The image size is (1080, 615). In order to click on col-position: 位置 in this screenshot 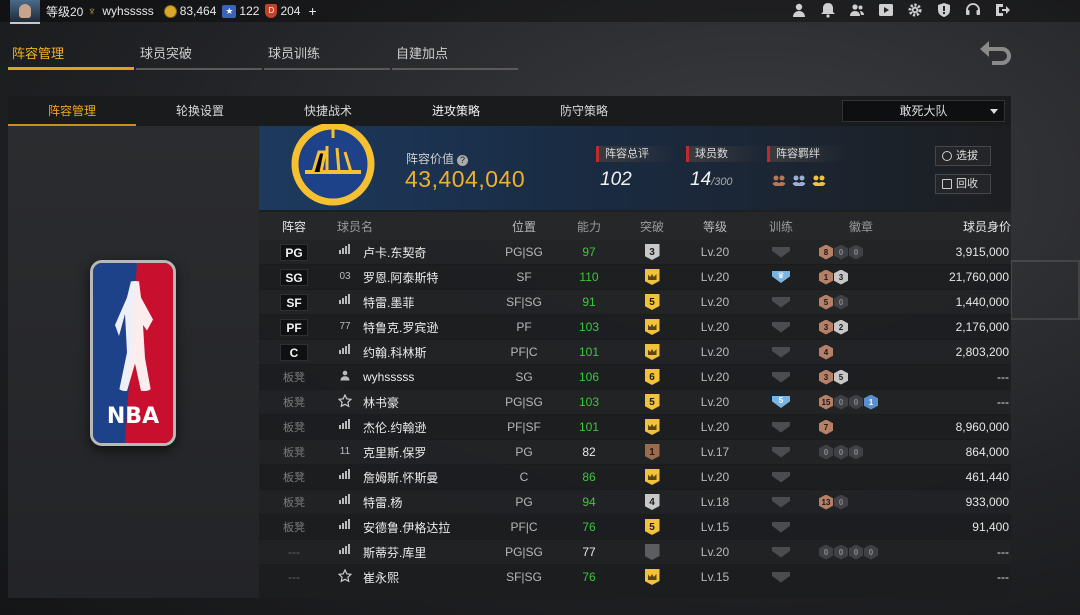, I will do `click(524, 226)`.